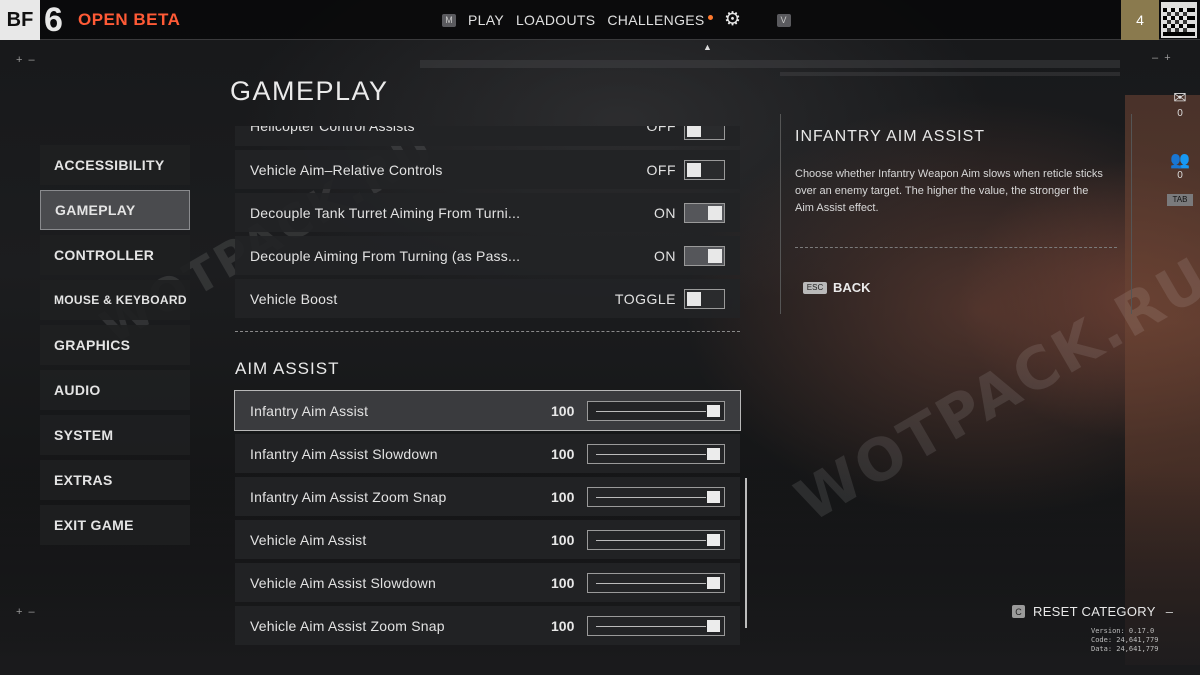  I want to click on corner-mark: – +, so click(1161, 58).